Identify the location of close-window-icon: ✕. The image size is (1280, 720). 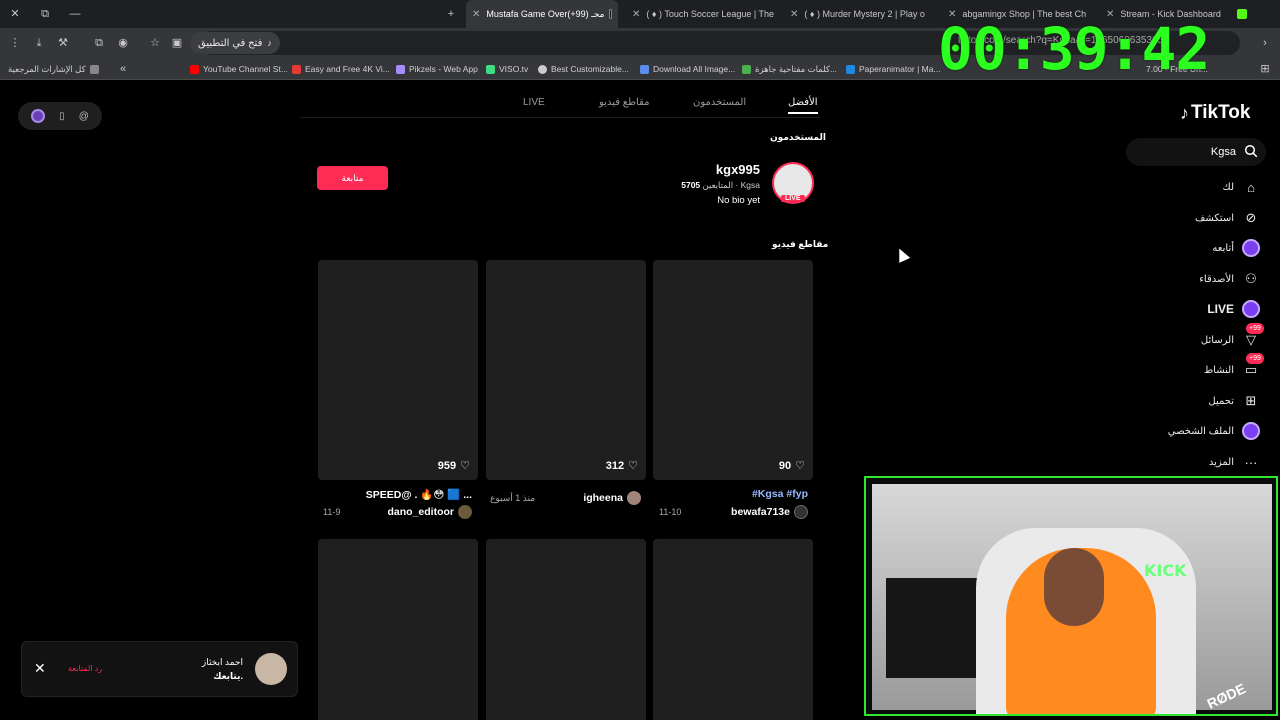
(15, 14).